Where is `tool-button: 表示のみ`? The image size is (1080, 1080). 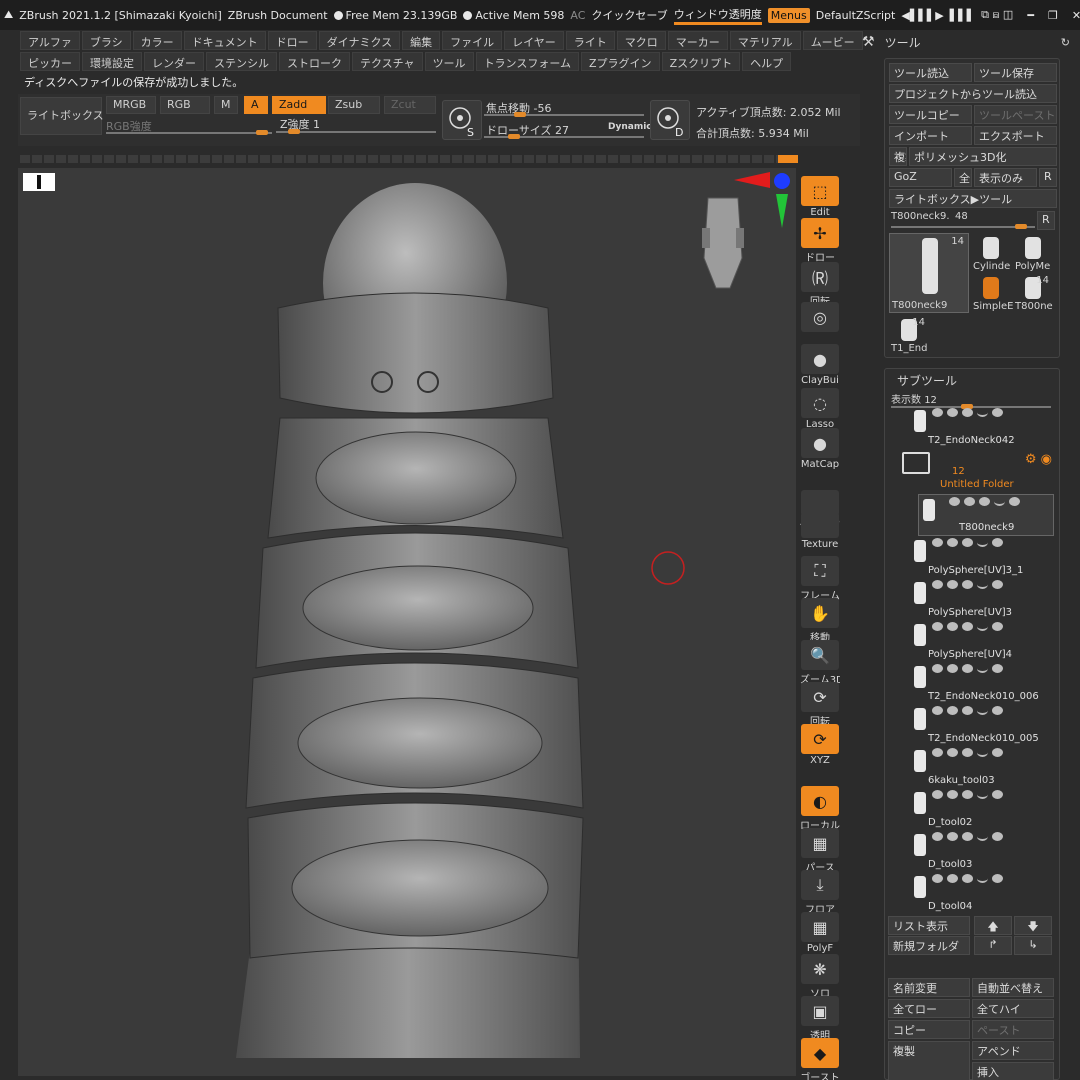 tool-button: 表示のみ is located at coordinates (1005, 177).